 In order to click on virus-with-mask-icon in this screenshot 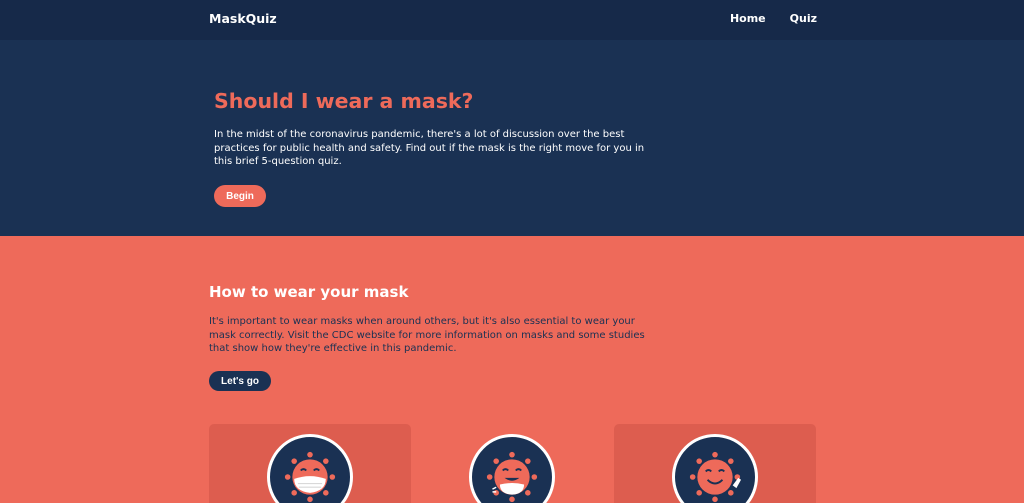, I will do `click(310, 468)`.